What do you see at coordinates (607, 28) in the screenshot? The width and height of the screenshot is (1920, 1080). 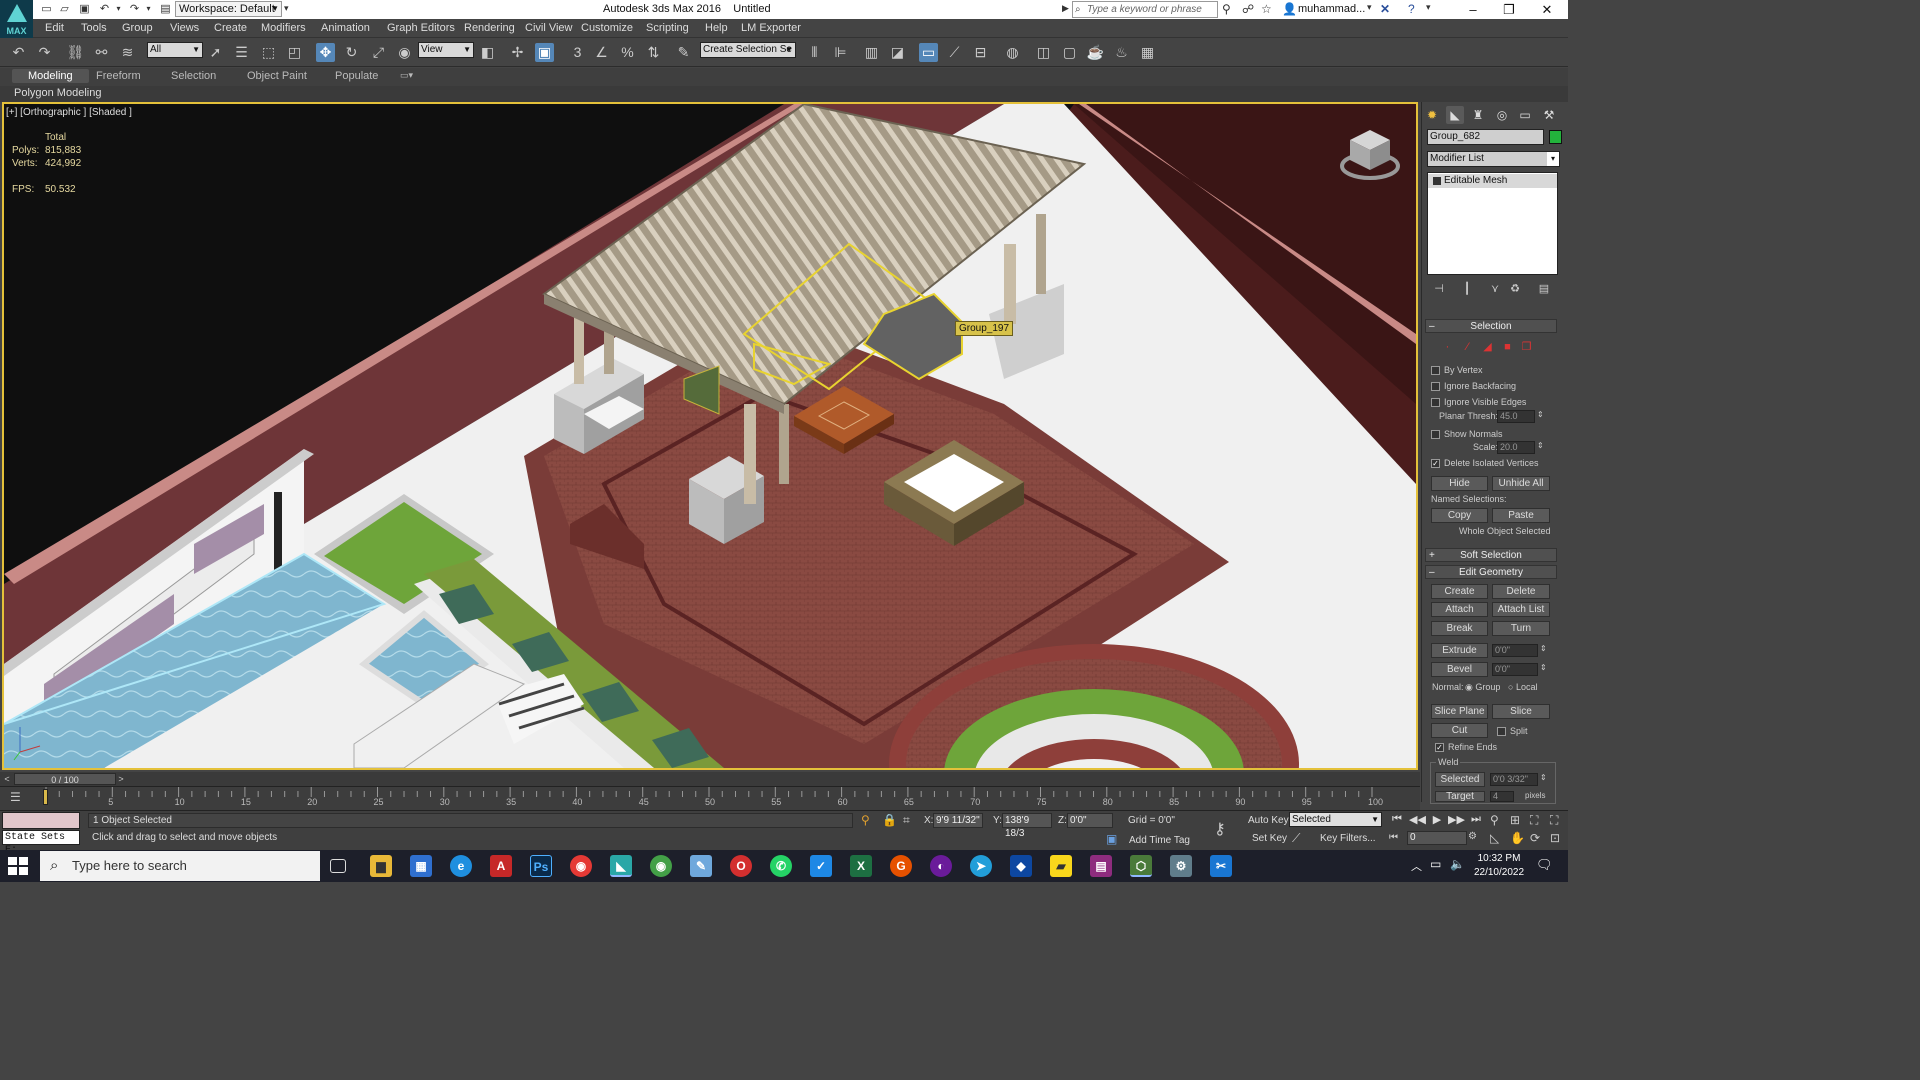 I see `menu-customize: Customize` at bounding box center [607, 28].